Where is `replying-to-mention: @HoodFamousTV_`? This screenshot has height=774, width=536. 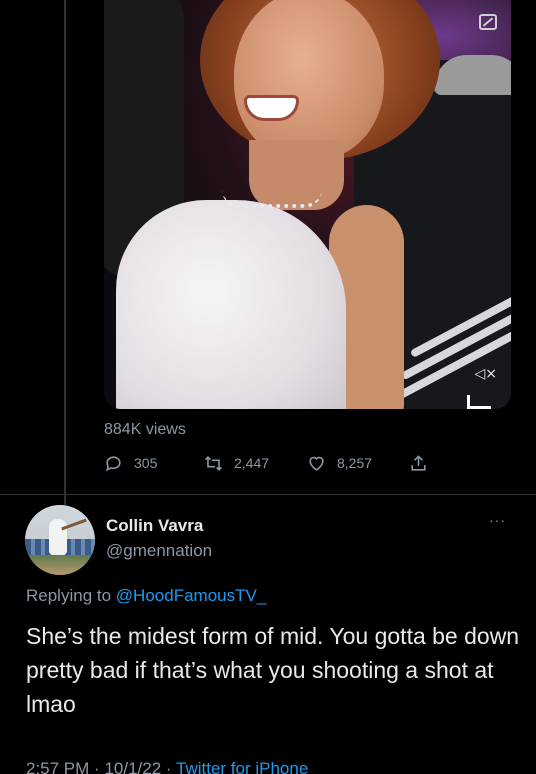
replying-to-mention: @HoodFamousTV_ is located at coordinates (191, 595).